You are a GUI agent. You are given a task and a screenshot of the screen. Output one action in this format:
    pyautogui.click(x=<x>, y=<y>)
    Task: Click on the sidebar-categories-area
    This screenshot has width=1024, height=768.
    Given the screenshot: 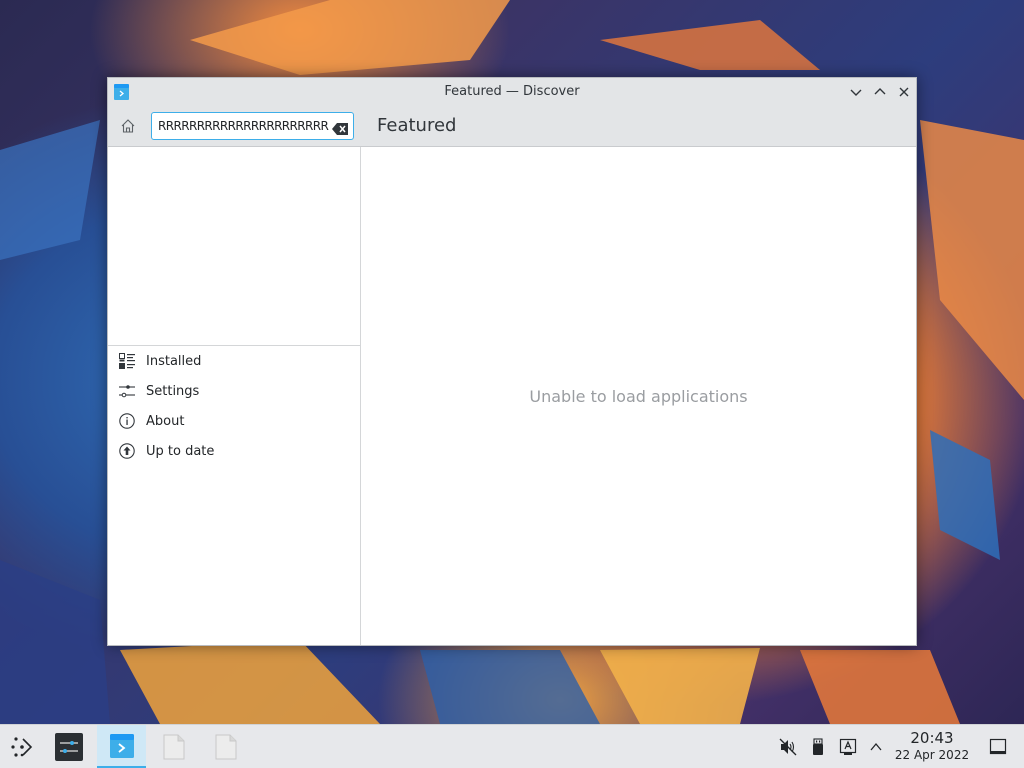 What is the action you would take?
    pyautogui.click(x=234, y=246)
    